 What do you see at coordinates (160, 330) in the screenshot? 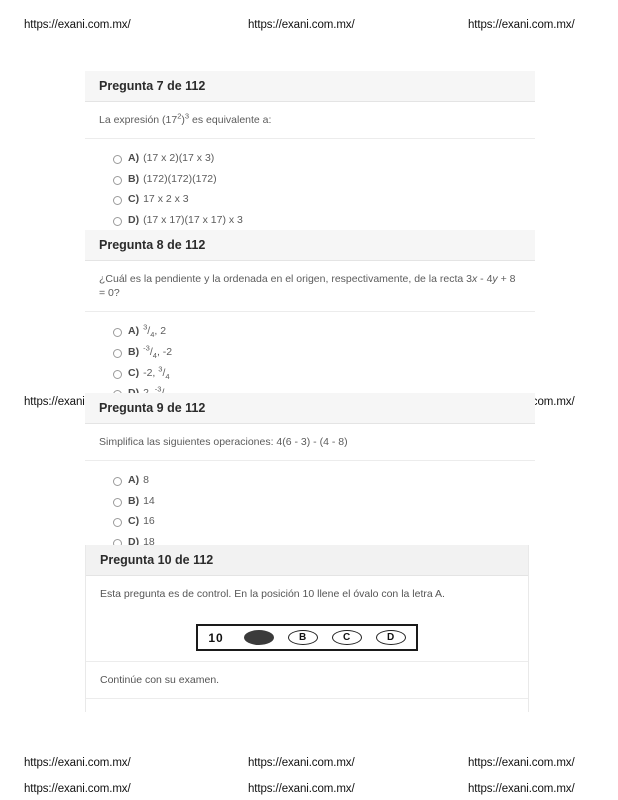
I see `option-tail: , 2` at bounding box center [160, 330].